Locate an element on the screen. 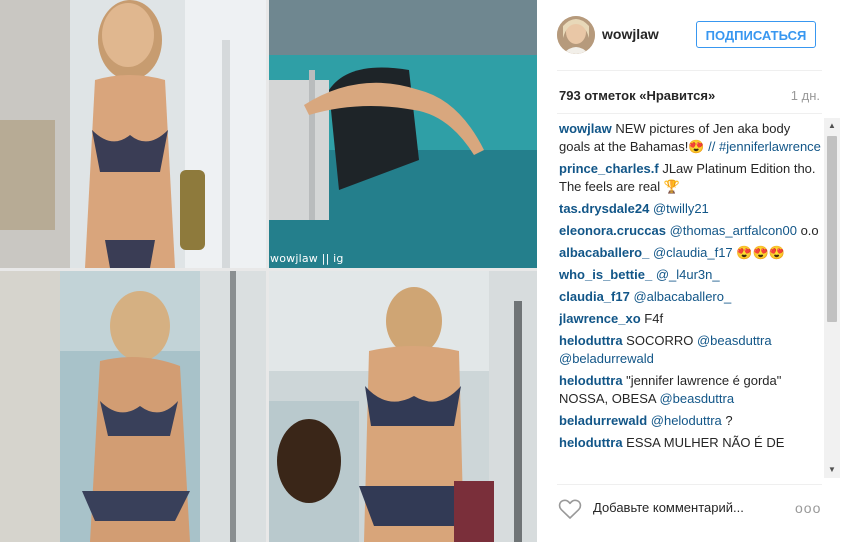 Image resolution: width=842 pixels, height=542 pixels. comment-username: jlawrence_xo is located at coordinates (600, 318).